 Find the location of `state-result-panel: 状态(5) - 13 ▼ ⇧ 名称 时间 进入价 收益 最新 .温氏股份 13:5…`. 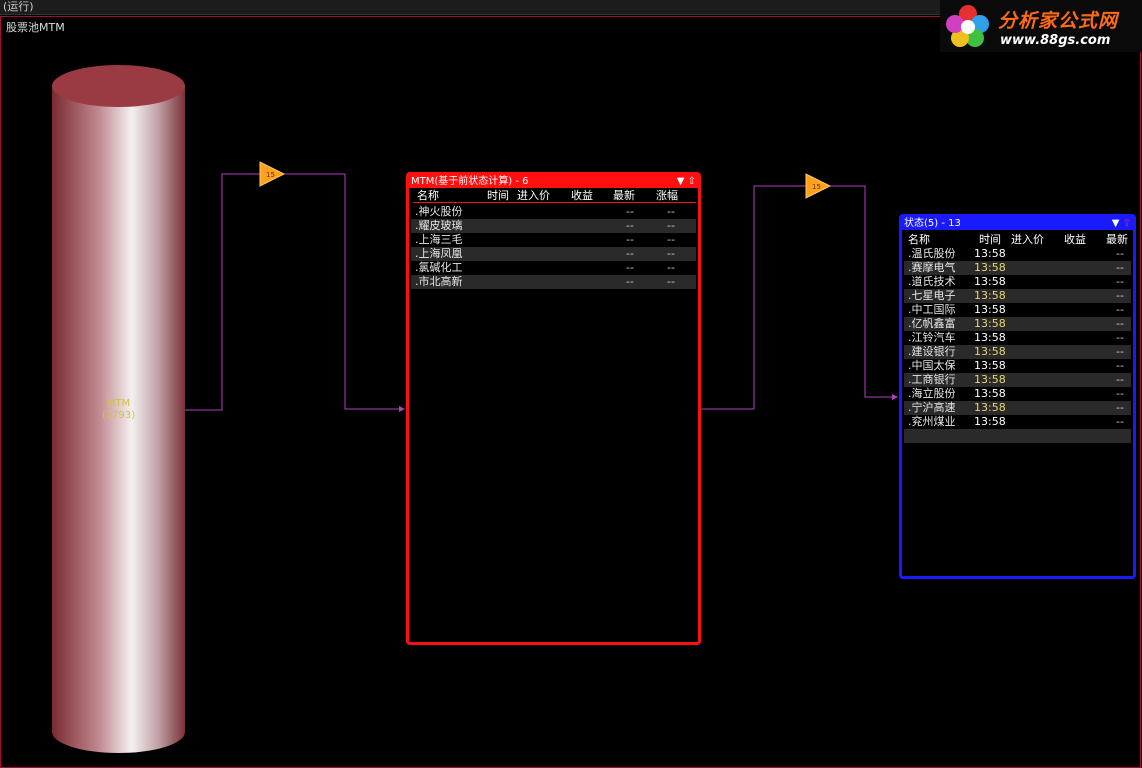

state-result-panel: 状态(5) - 13 ▼ ⇧ 名称 时间 进入价 收益 最新 .温氏股份 13:5… is located at coordinates (1017, 396).